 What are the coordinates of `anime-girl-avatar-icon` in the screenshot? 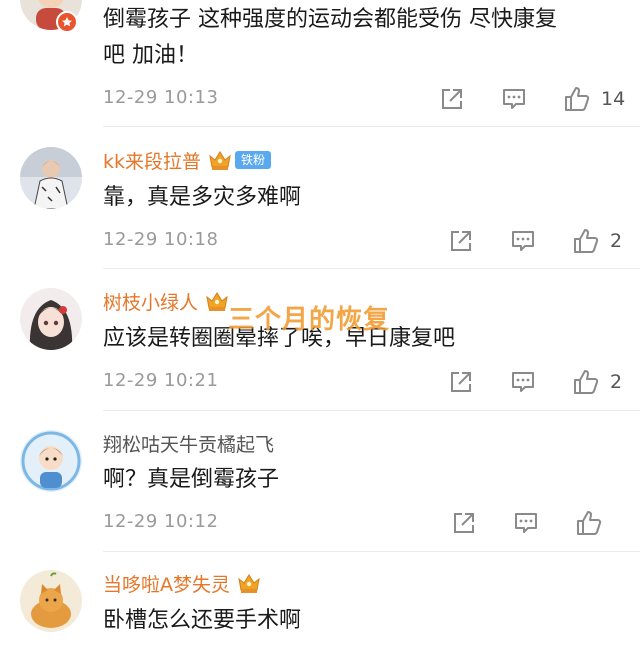 It's located at (51, 319).